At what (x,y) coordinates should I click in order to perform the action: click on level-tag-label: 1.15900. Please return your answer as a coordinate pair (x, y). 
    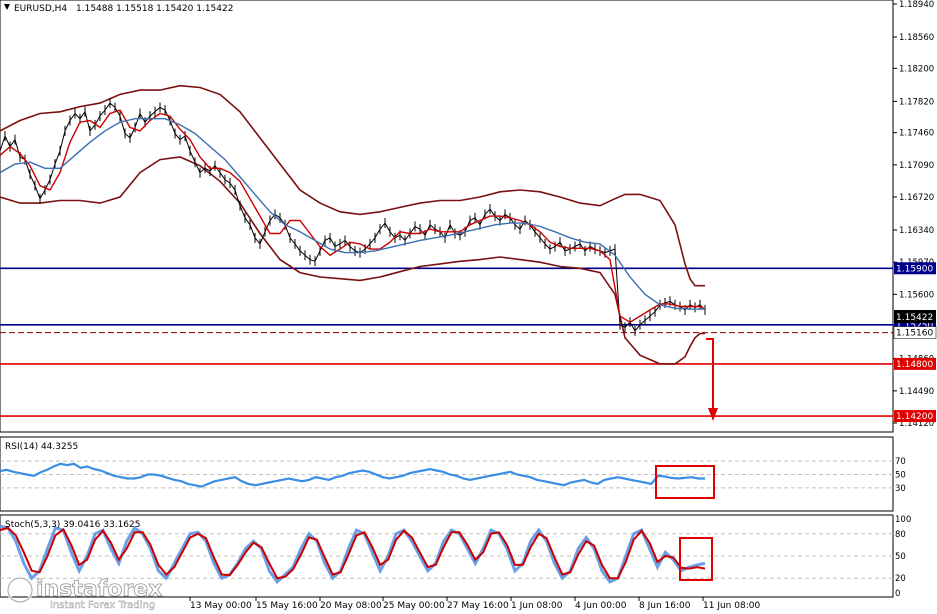
    Looking at the image, I should click on (914, 269).